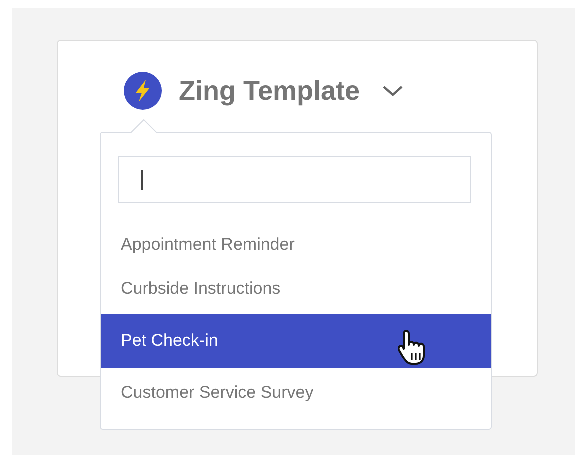 This screenshot has width=575, height=457. What do you see at coordinates (142, 180) in the screenshot?
I see `text-cursor-icon` at bounding box center [142, 180].